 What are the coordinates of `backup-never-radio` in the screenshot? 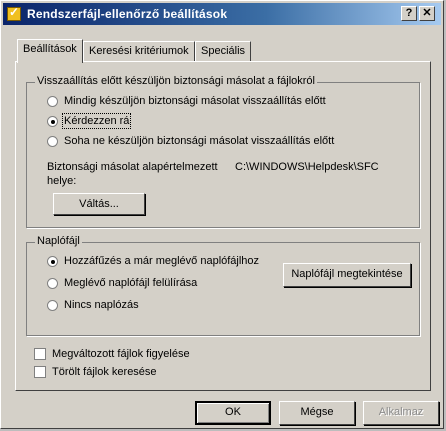 It's located at (52, 141).